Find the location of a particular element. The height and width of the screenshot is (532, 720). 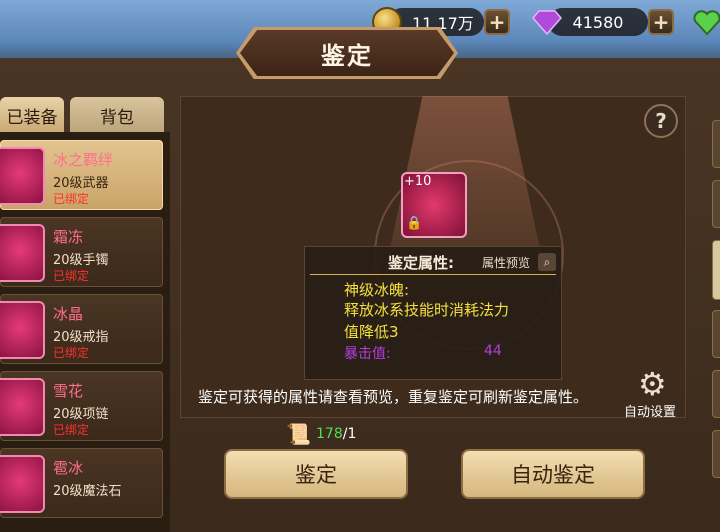

purple-gem-icon is located at coordinates (547, 22).